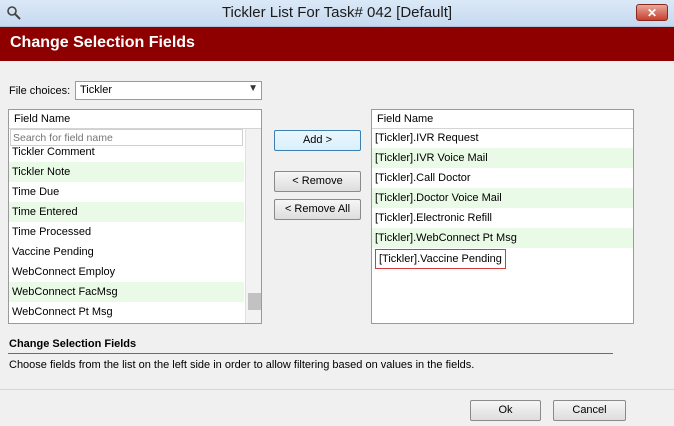 Image resolution: width=674 pixels, height=426 pixels. I want to click on close-icon: ✕, so click(652, 13).